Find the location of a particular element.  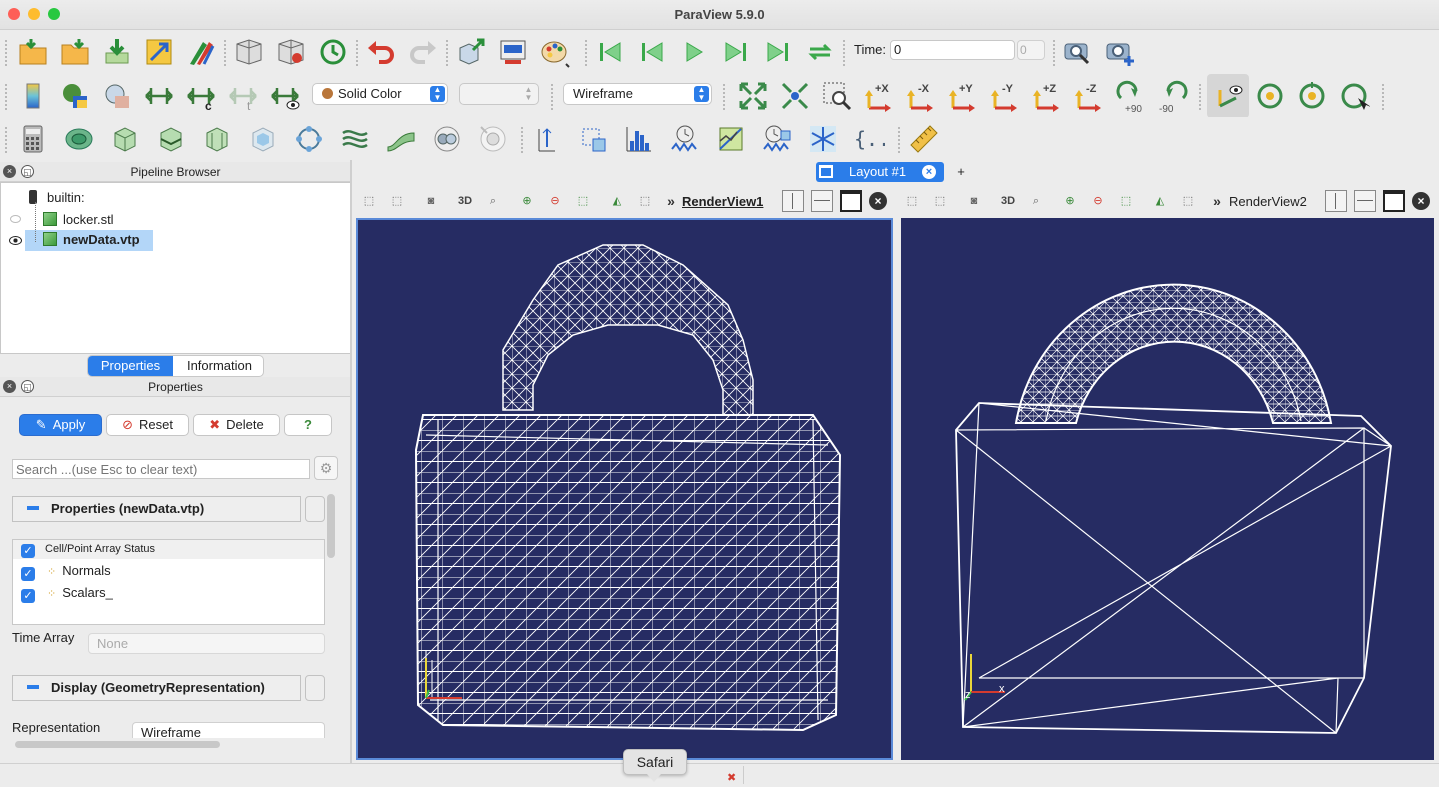

section-display: Display (GeometryRepresentation) is located at coordinates (156, 688).